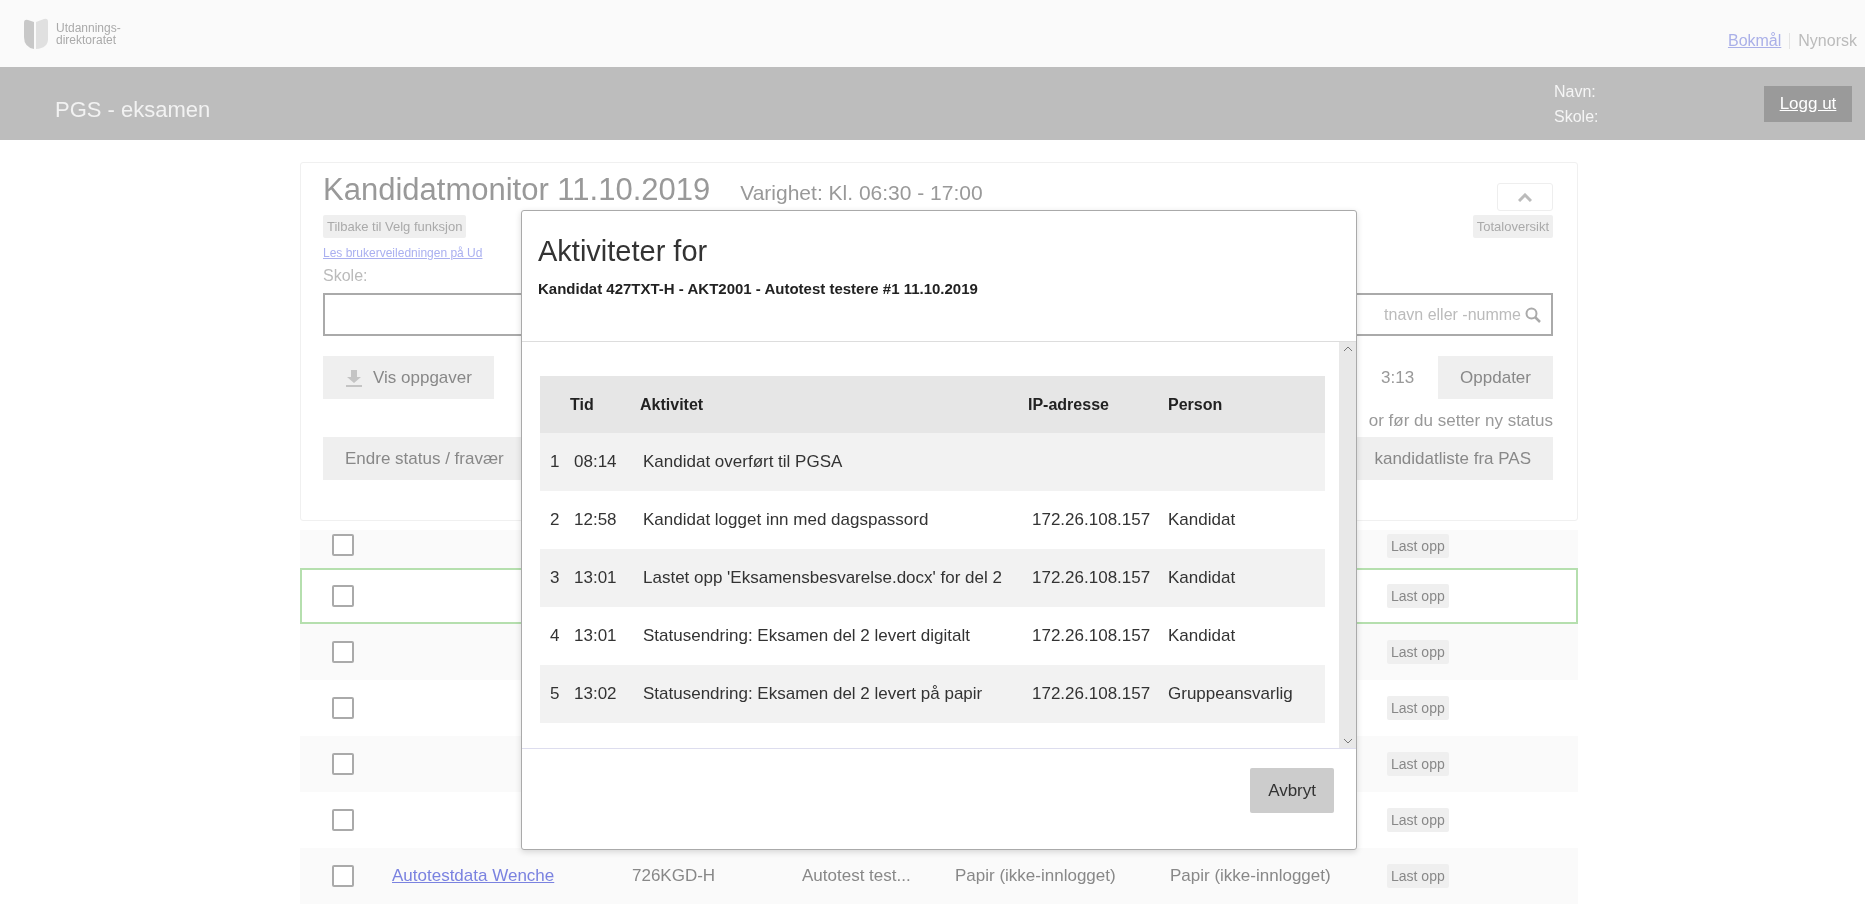 Image resolution: width=1865 pixels, height=917 pixels. I want to click on table-cell: 4, so click(555, 635).